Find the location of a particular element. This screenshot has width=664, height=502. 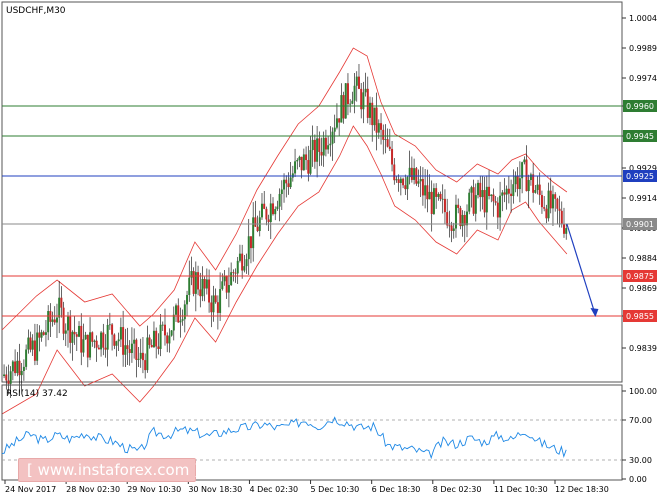

y-tick-label: 0.9869 is located at coordinates (643, 288).